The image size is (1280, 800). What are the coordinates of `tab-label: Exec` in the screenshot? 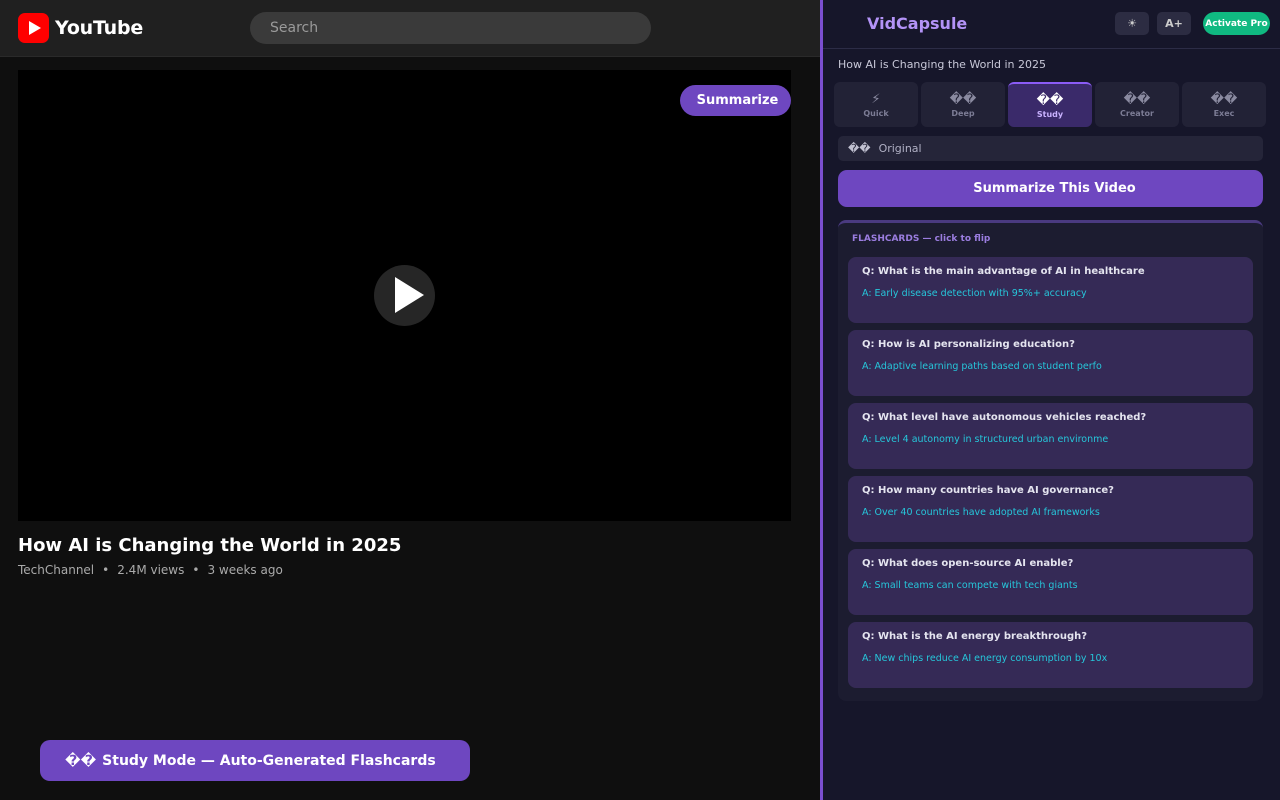 It's located at (1224, 113).